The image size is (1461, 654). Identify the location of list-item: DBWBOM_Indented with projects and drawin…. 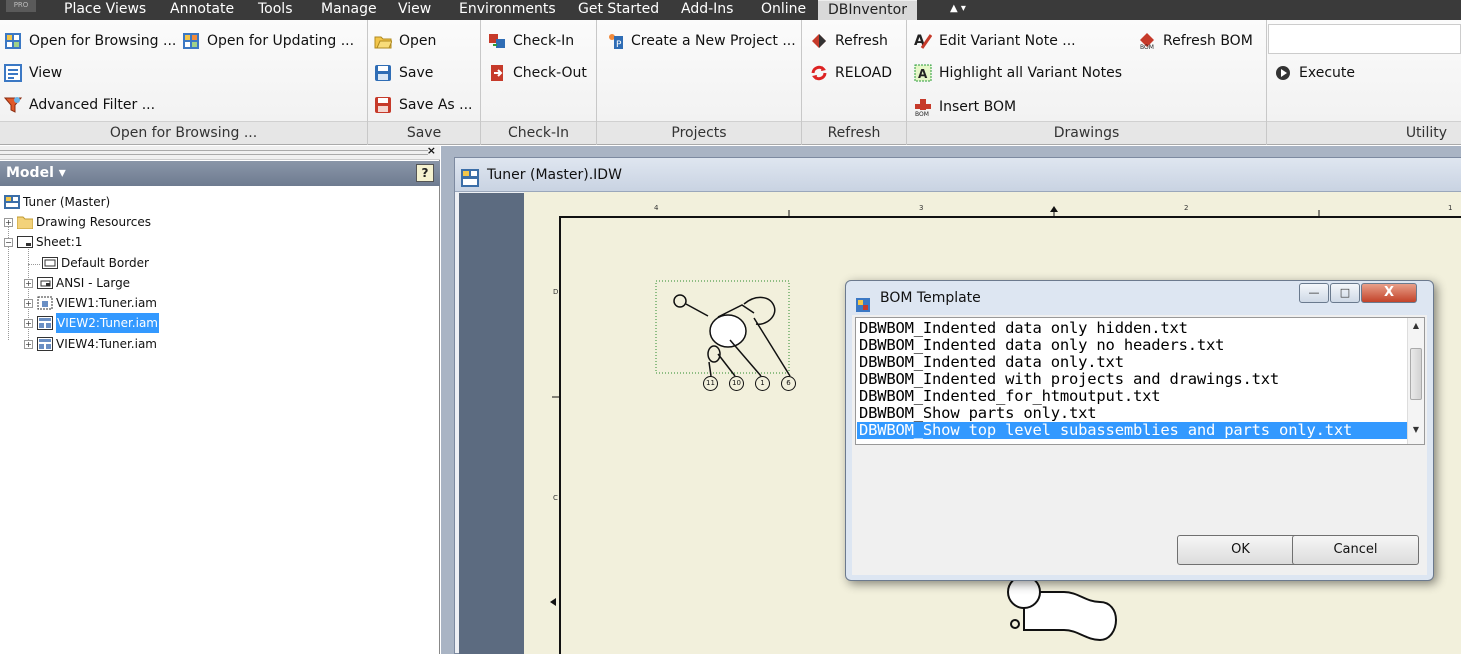
(1069, 379).